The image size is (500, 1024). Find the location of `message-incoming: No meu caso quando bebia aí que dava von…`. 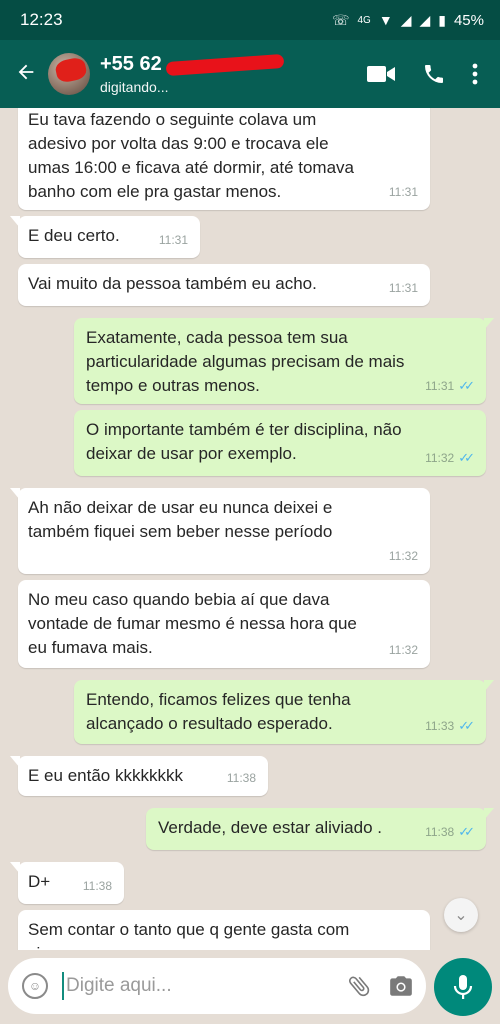

message-incoming: No meu caso quando bebia aí que dava von… is located at coordinates (224, 624).